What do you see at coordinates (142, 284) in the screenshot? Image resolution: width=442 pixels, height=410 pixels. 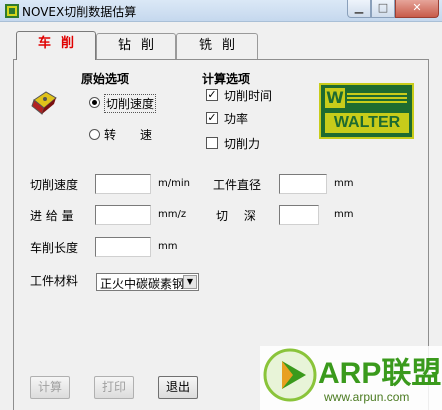 I see `material-select-value: 正火中碳碳素钢` at bounding box center [142, 284].